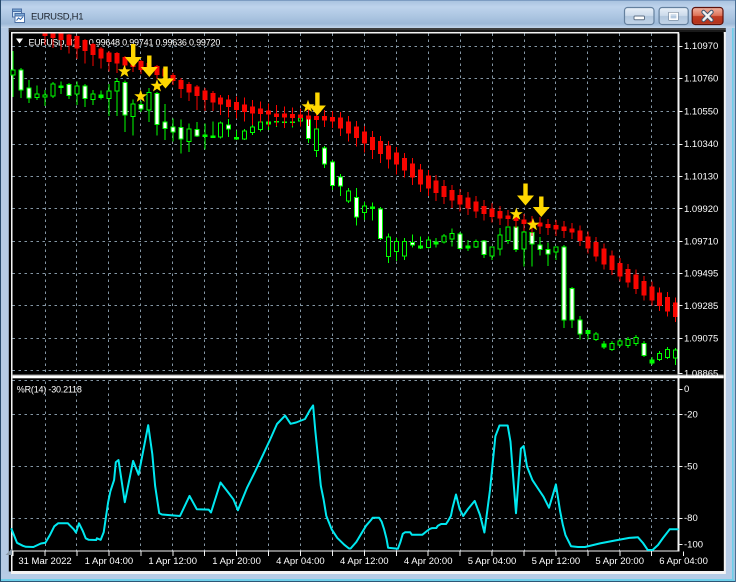 This screenshot has width=736, height=582. Describe the element at coordinates (701, 46) in the screenshot. I see `svg-text: 1.10970` at that location.